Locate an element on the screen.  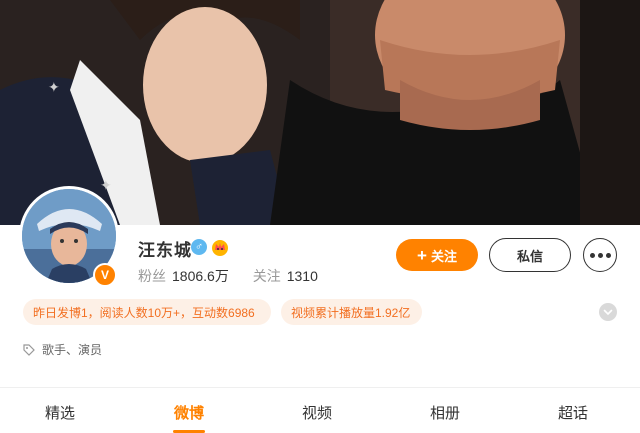
tag-icon is located at coordinates (29, 349).